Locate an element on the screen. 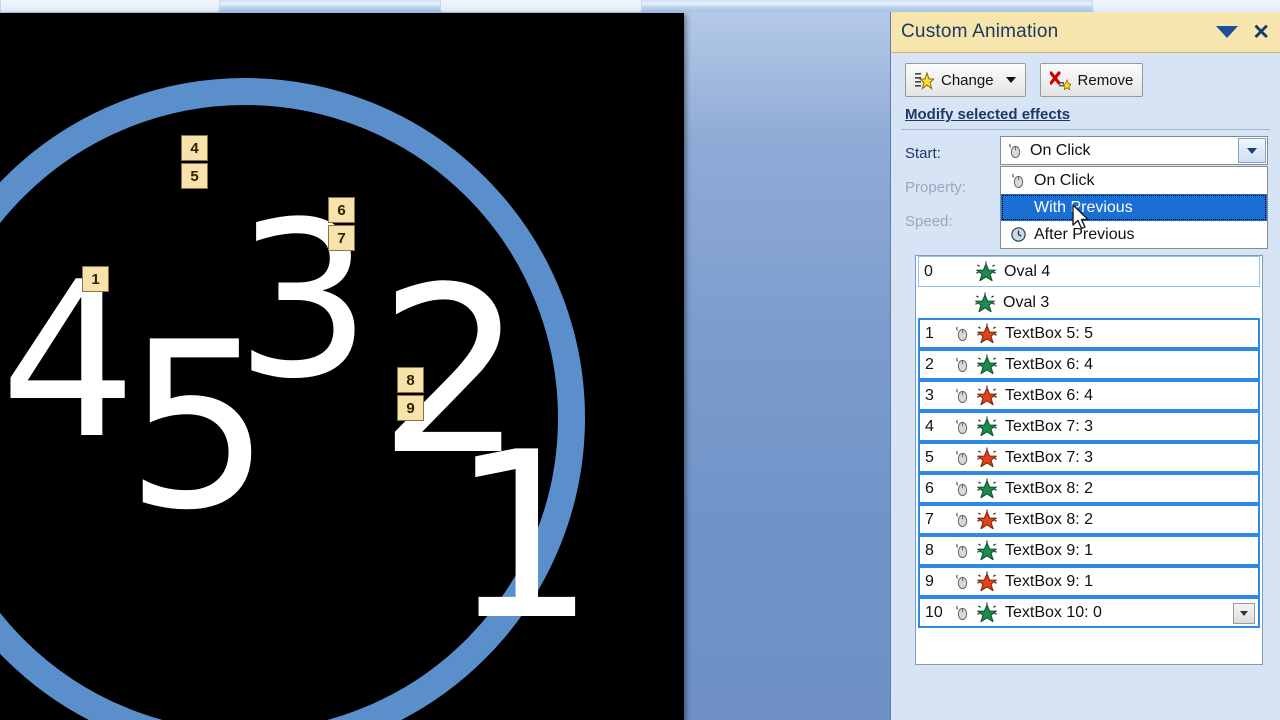 This screenshot has height=720, width=1280. pane-title-bar: Custom Animation ✕ is located at coordinates (1085, 32).